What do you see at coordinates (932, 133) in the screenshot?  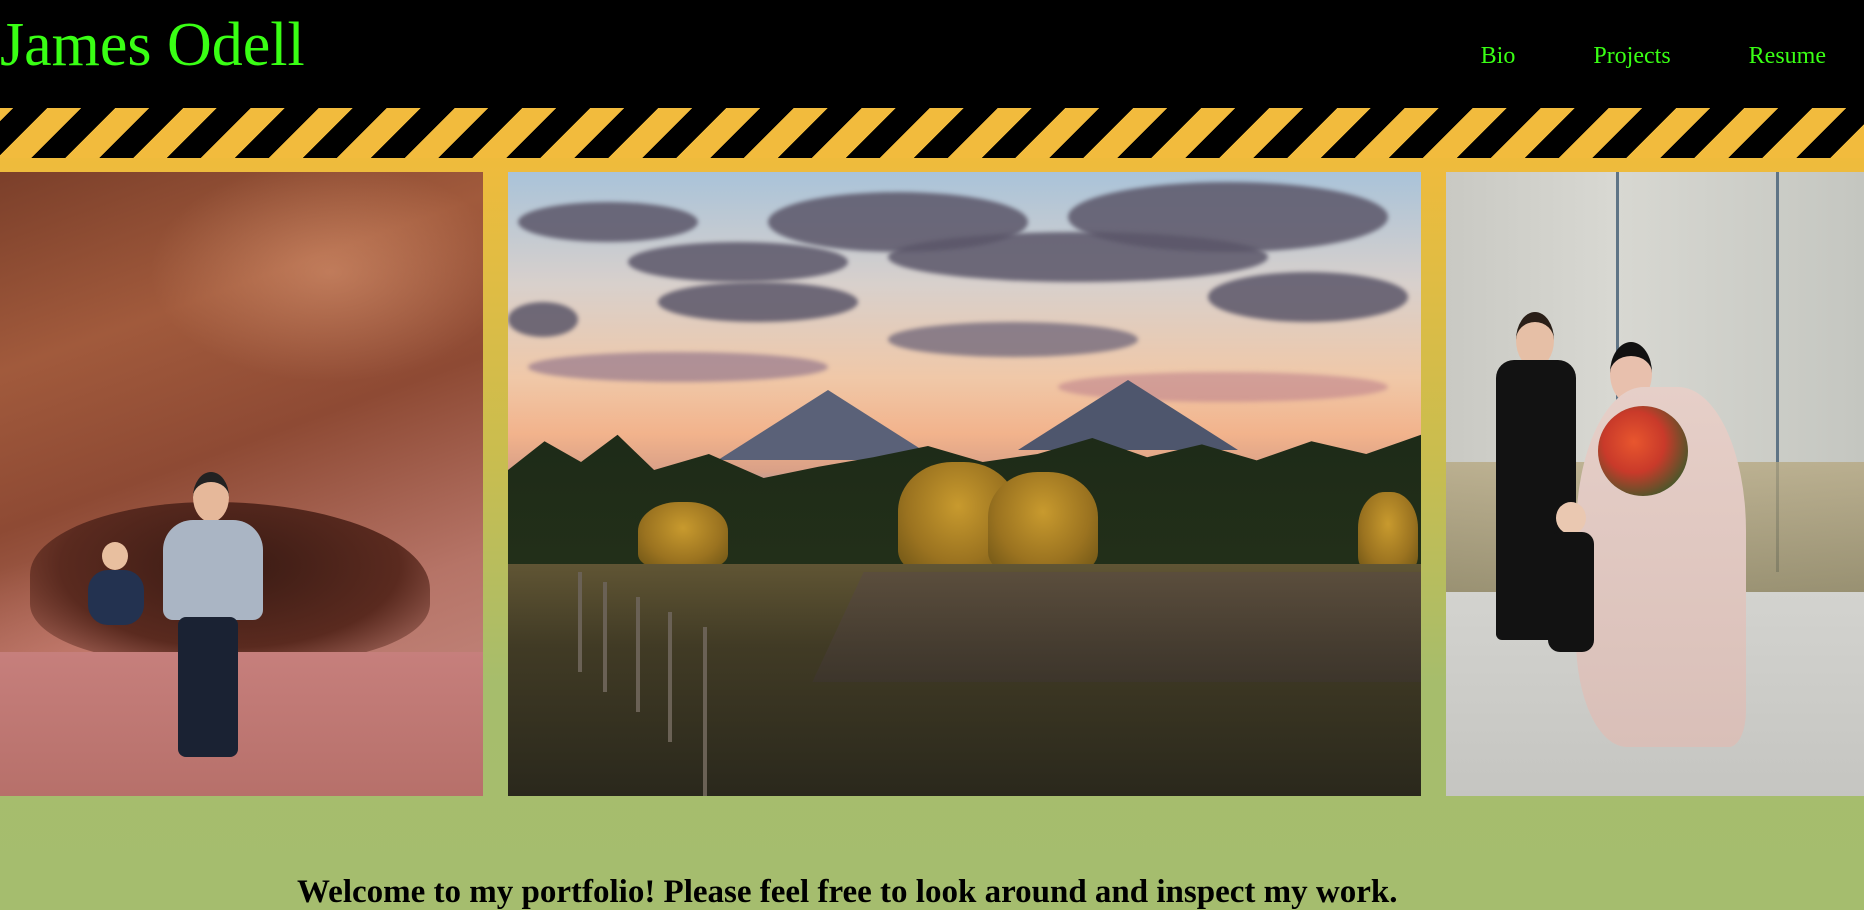 I see `caution-stripe-divider` at bounding box center [932, 133].